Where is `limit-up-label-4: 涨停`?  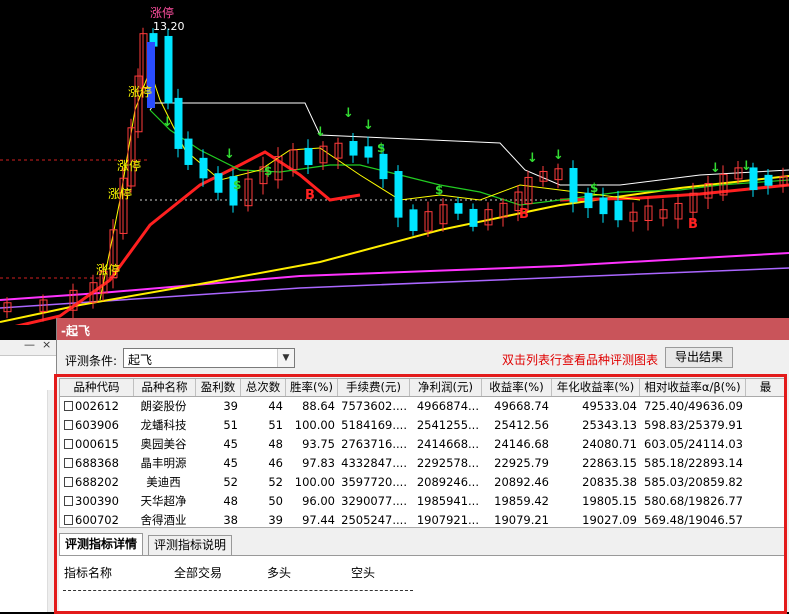 limit-up-label-4: 涨停 is located at coordinates (108, 269).